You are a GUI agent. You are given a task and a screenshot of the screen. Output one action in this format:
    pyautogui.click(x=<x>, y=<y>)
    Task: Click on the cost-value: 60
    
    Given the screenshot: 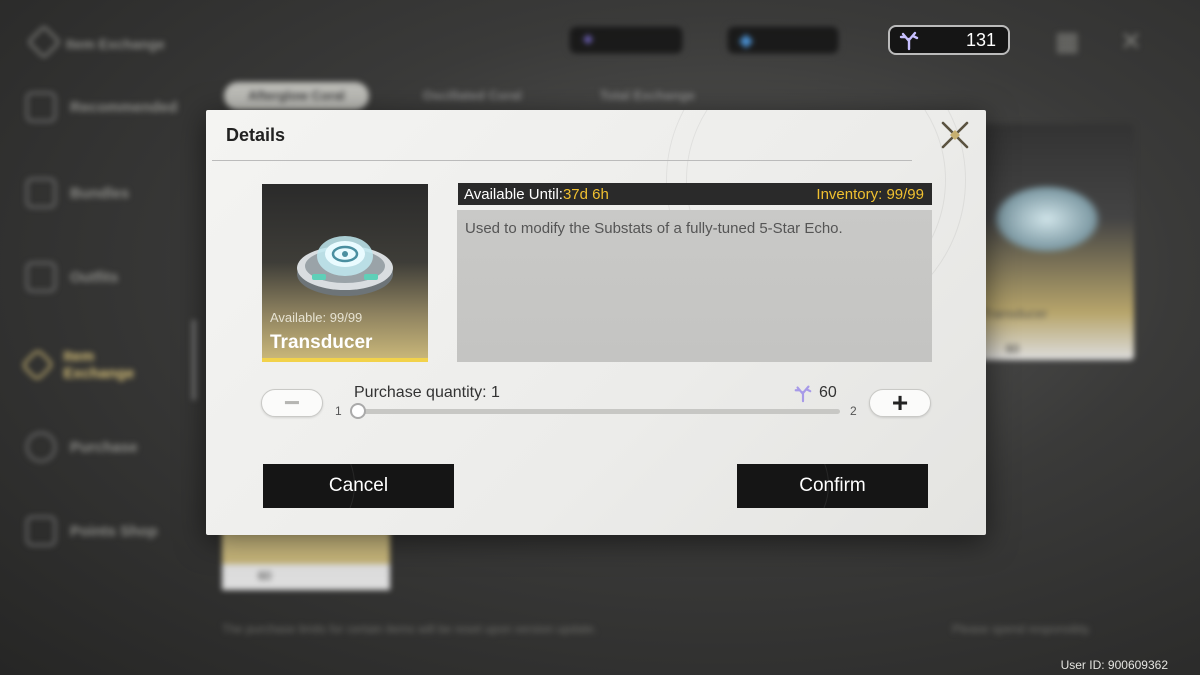 What is the action you would take?
    pyautogui.click(x=828, y=392)
    